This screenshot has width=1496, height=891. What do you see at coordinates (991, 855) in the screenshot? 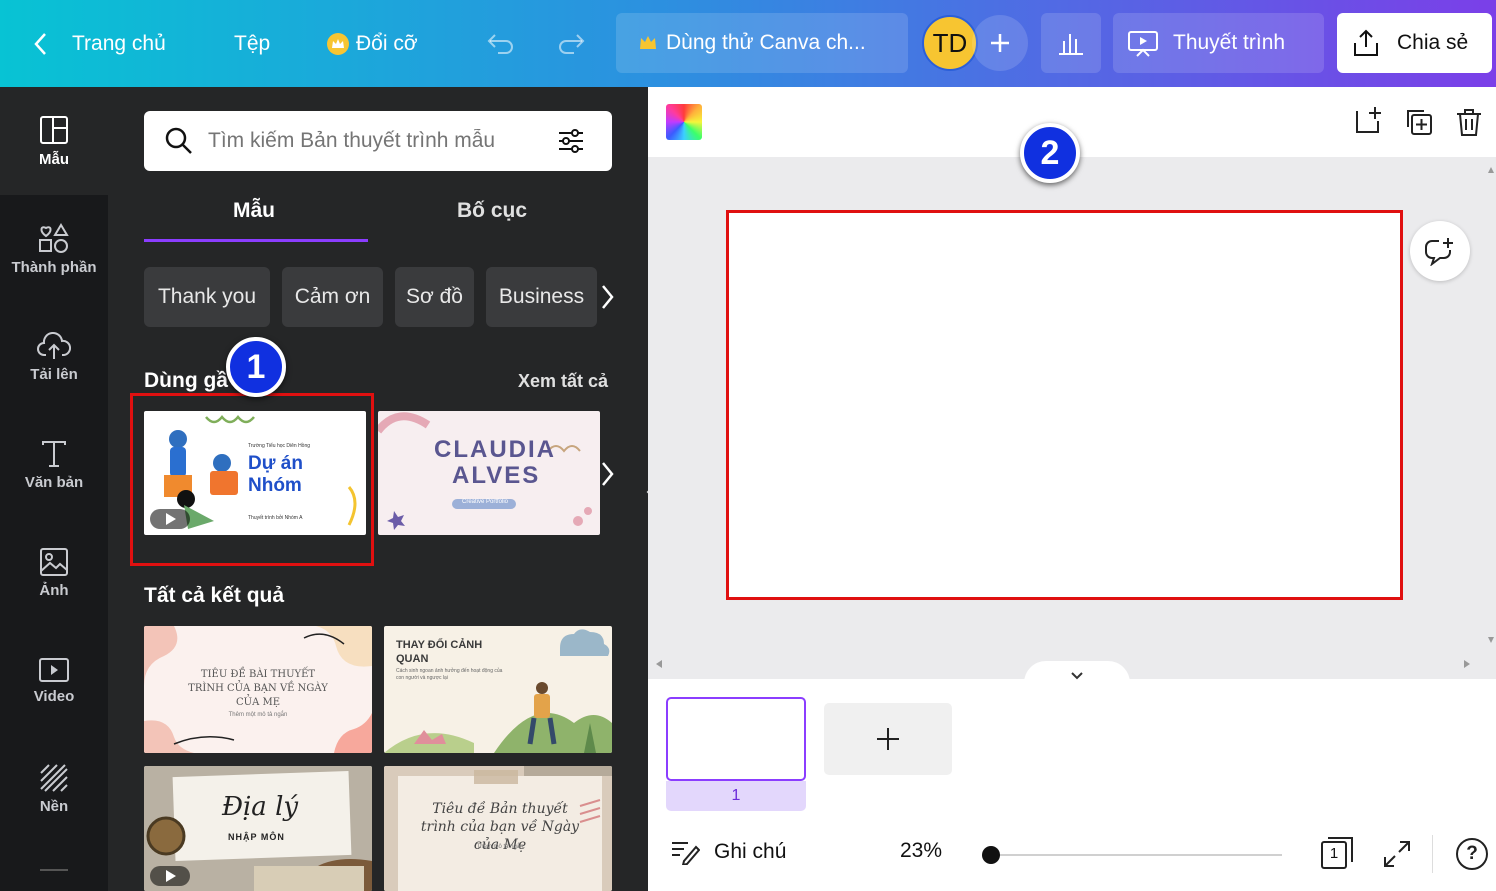
I see `zoom-slider-handle` at bounding box center [991, 855].